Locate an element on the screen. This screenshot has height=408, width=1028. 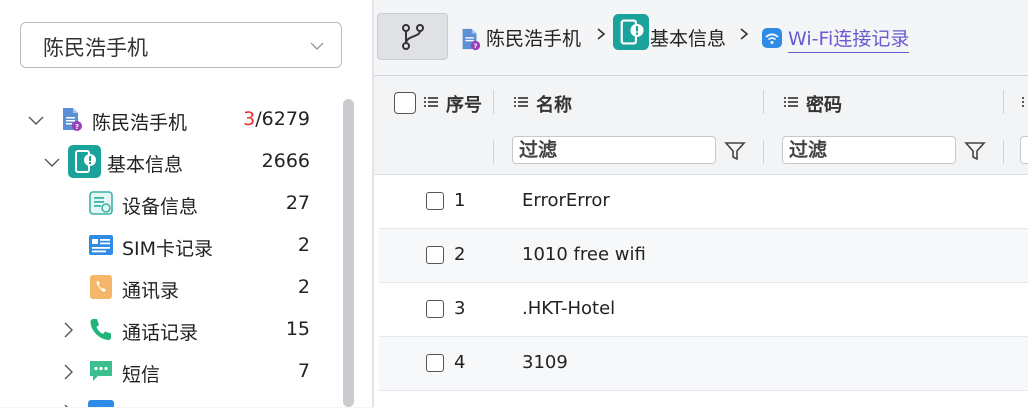
next-column-filter-input is located at coordinates (1024, 150).